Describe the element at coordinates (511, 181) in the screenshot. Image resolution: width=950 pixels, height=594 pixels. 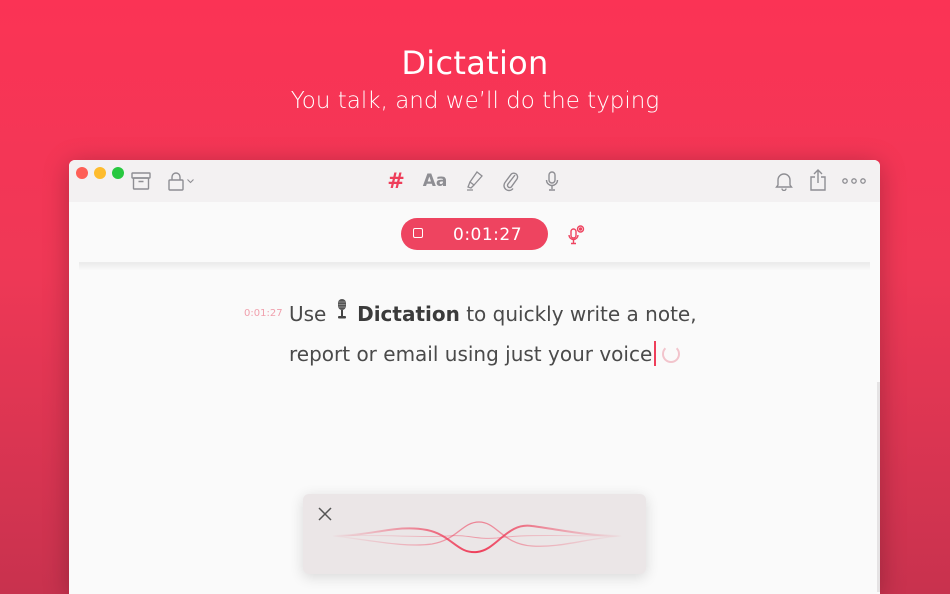
I see `paperclip-icon` at that location.